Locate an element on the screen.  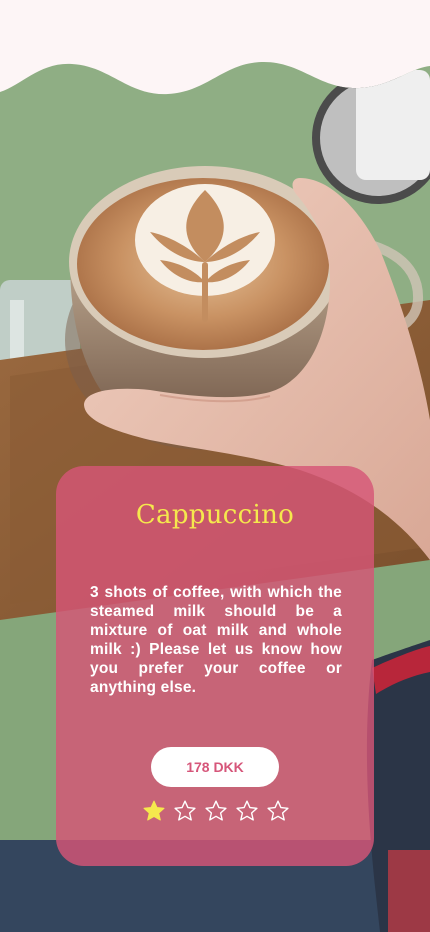
star-filled-icon is located at coordinates (154, 811).